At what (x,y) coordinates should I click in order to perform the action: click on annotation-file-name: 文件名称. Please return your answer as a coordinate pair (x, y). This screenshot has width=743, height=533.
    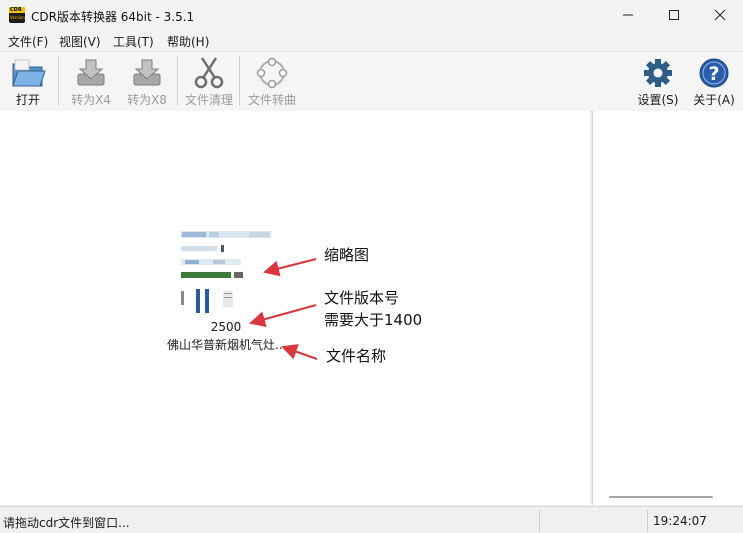
    Looking at the image, I should click on (356, 356).